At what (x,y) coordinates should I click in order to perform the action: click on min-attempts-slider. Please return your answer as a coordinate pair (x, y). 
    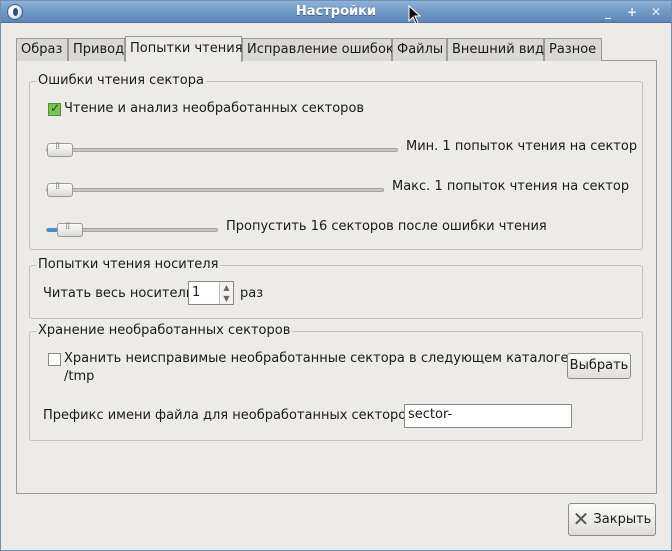
    Looking at the image, I should click on (222, 149).